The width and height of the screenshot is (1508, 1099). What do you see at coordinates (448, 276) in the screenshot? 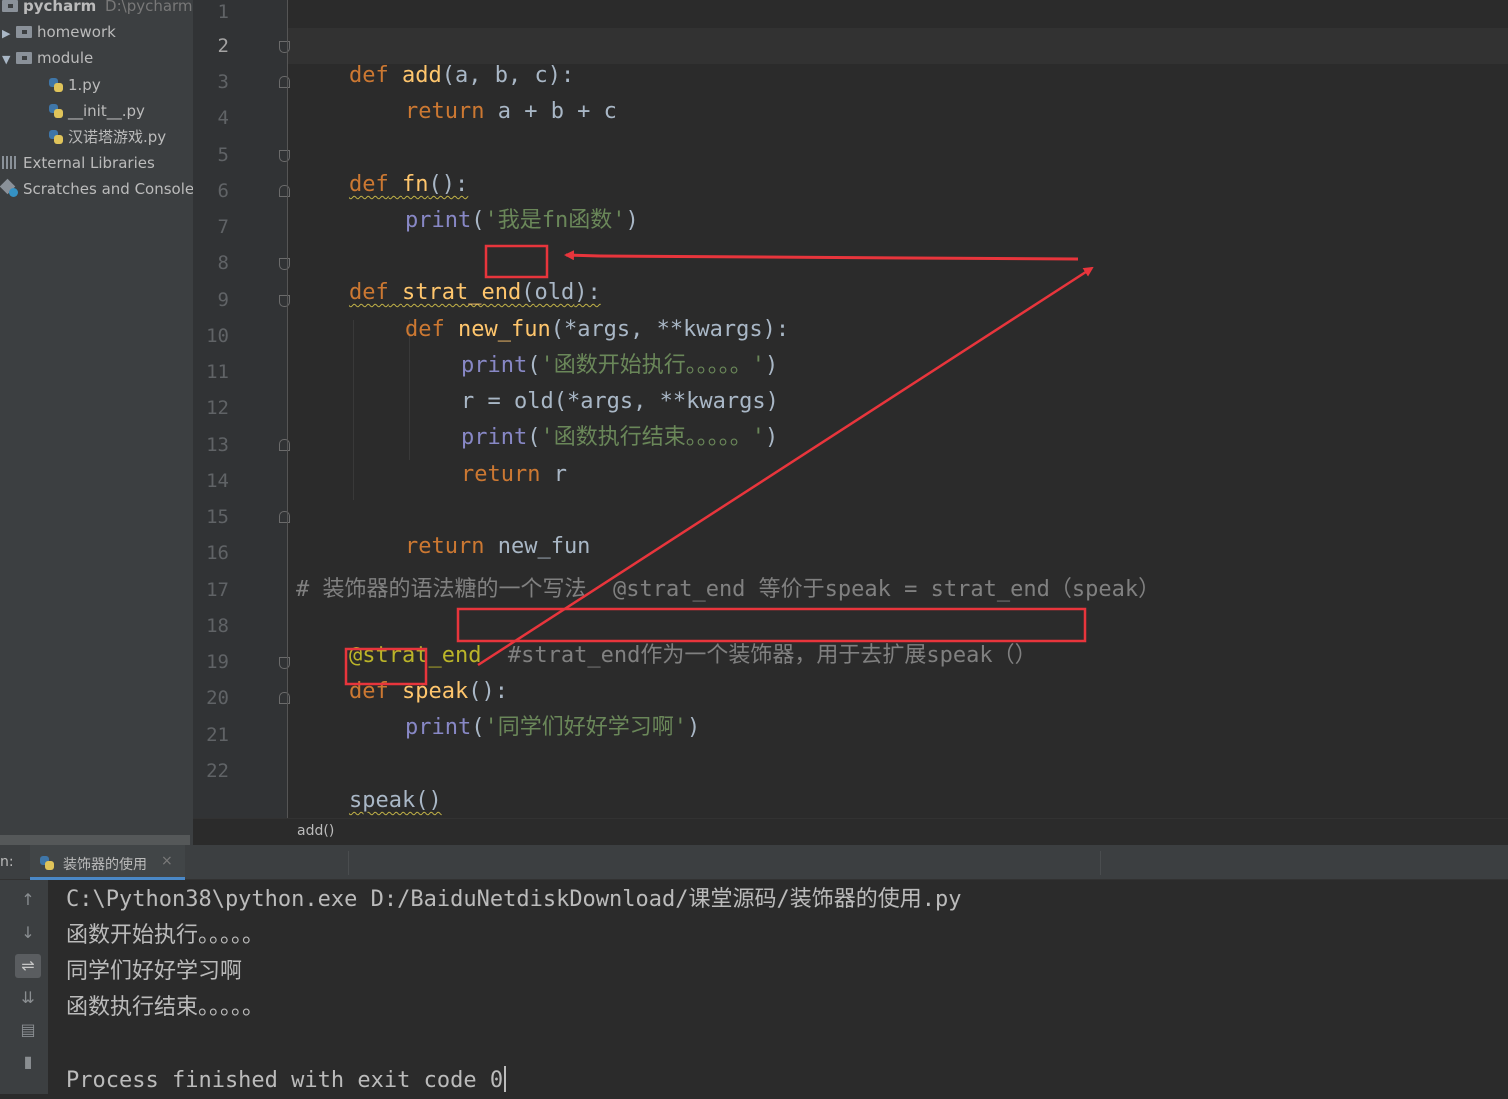
I see `code-line-8: def strat_end(old):` at bounding box center [448, 276].